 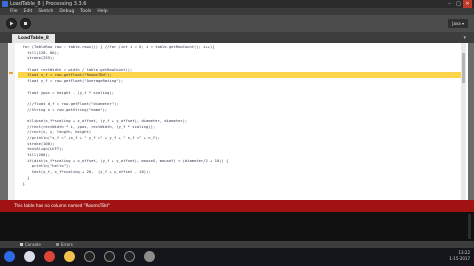 What do you see at coordinates (89, 256) in the screenshot?
I see `processing-taskbar-icon` at bounding box center [89, 256].